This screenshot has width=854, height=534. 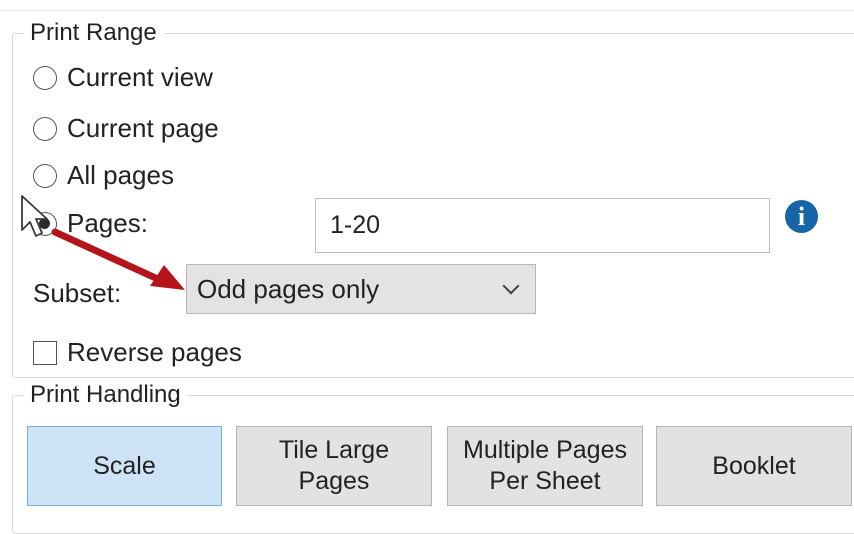 I want to click on reverse-pages-label: Reverse pages, so click(x=154, y=352).